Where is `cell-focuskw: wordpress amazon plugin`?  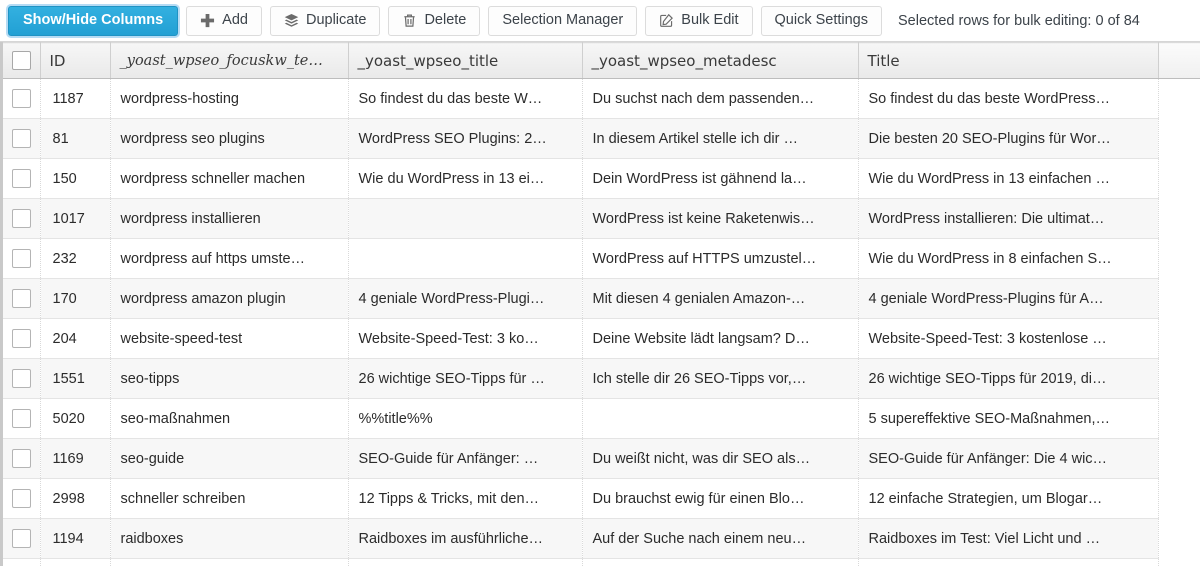
cell-focuskw: wordpress amazon plugin is located at coordinates (229, 298).